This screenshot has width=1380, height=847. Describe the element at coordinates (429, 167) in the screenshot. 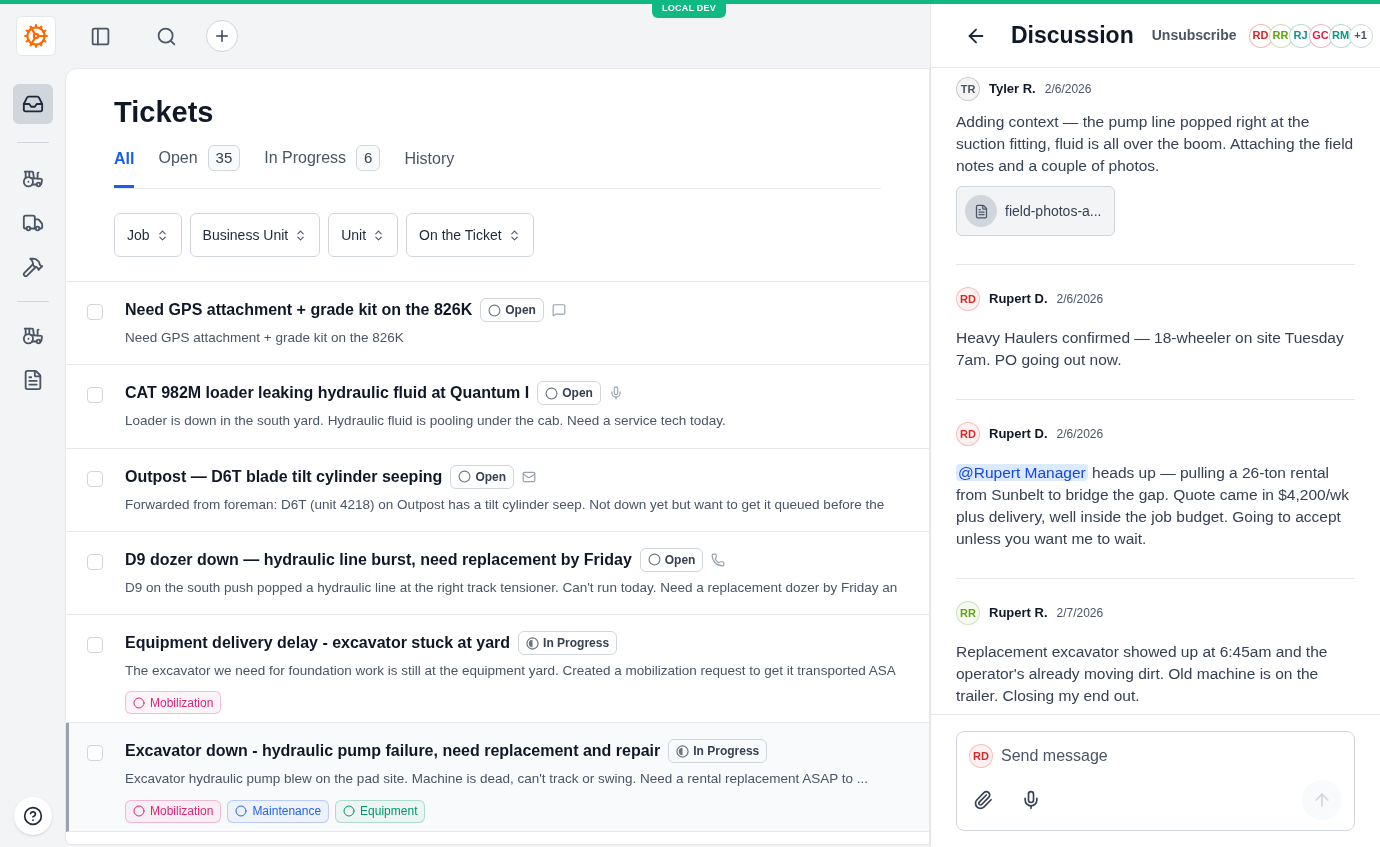

I see `tab: History` at that location.